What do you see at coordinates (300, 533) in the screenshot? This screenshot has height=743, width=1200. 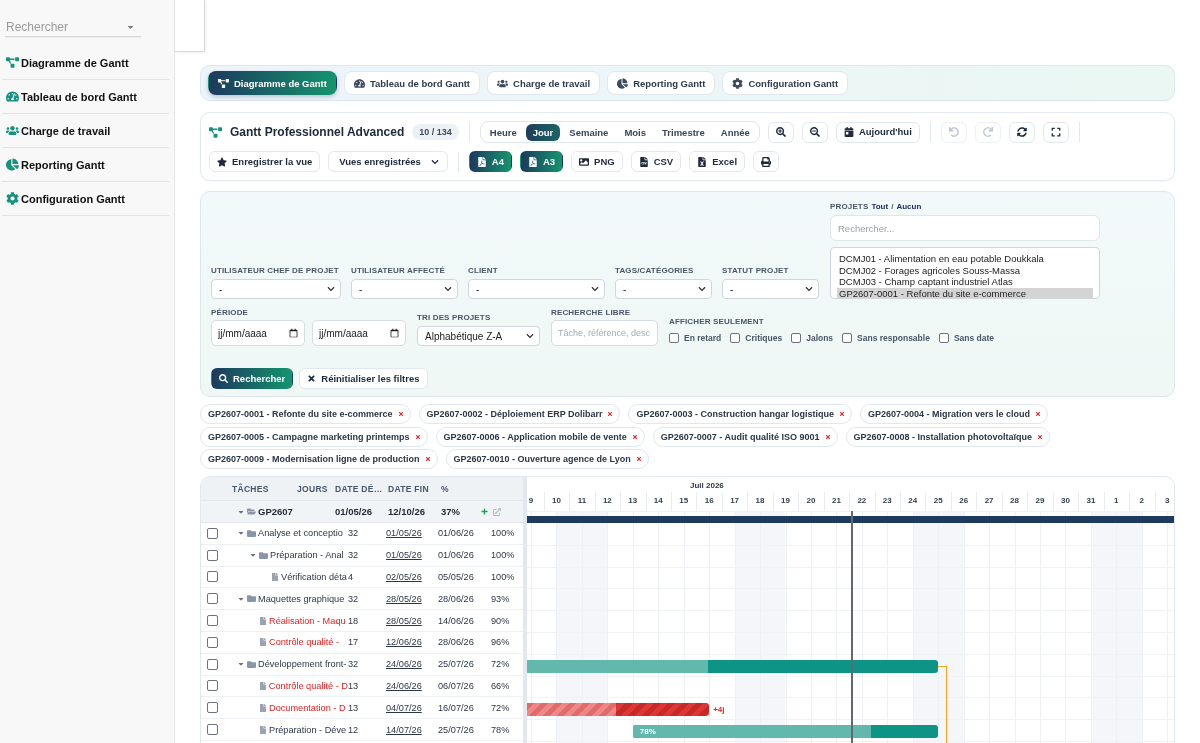 I see `task-name: Analyse et conceptio` at bounding box center [300, 533].